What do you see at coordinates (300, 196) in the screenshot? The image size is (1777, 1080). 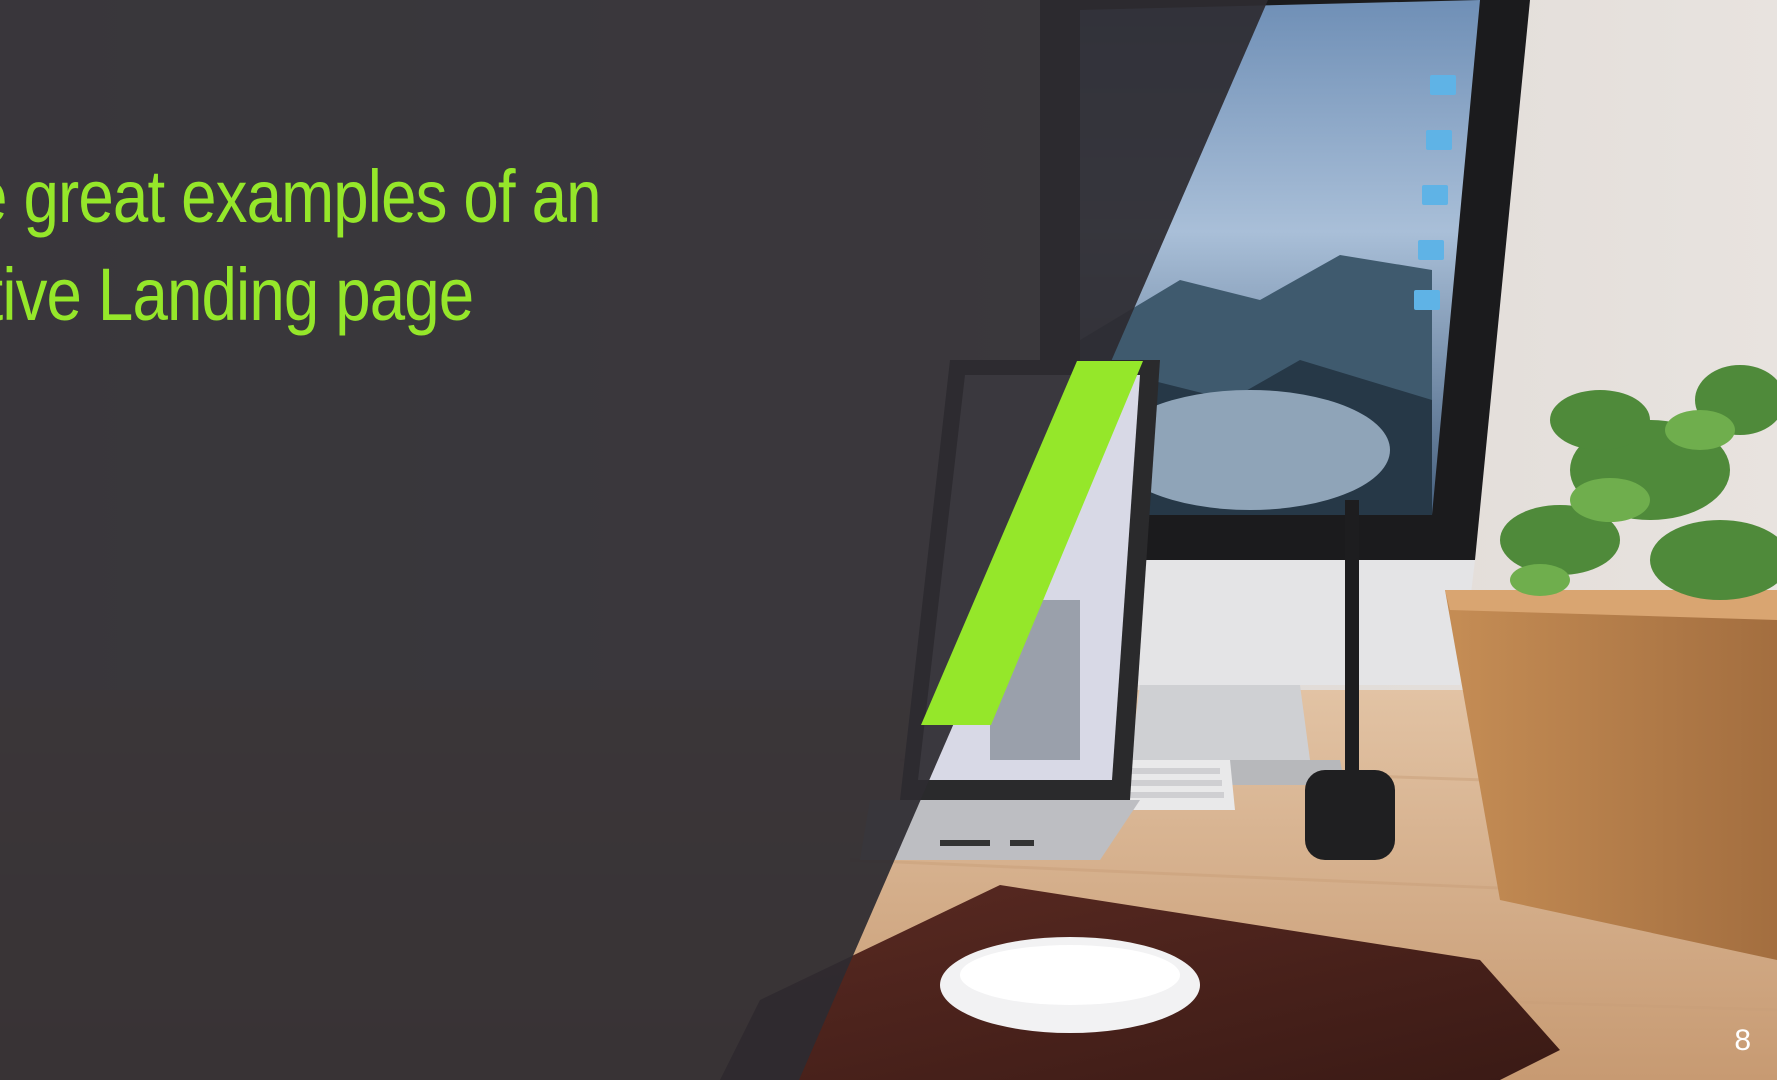 I see `title-line-1: me great examples of an` at bounding box center [300, 196].